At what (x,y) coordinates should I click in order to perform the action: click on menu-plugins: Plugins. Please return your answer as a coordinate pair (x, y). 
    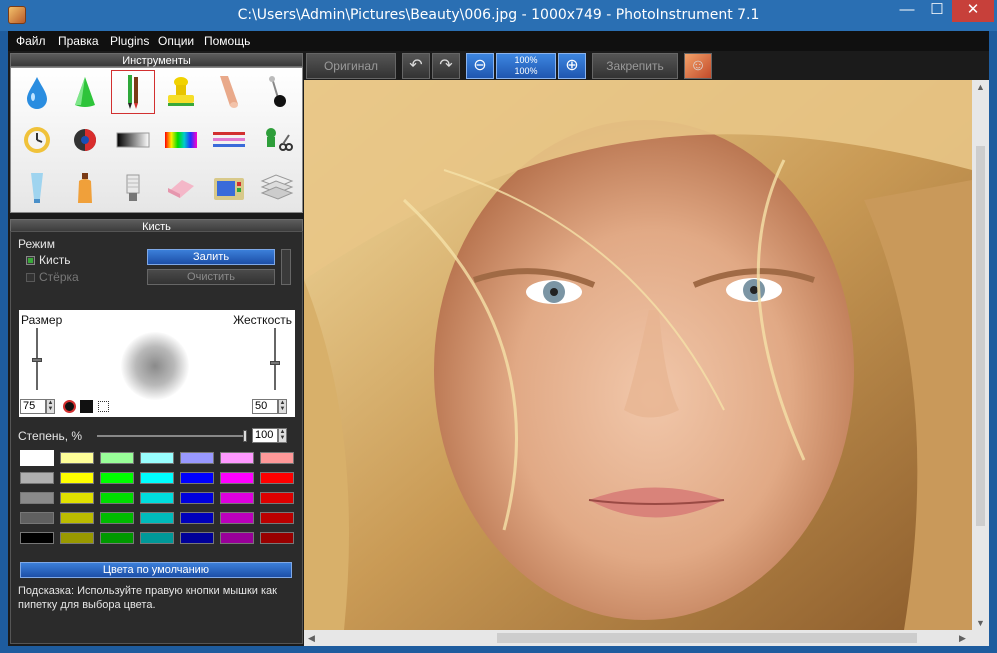
    Looking at the image, I should click on (129, 41).